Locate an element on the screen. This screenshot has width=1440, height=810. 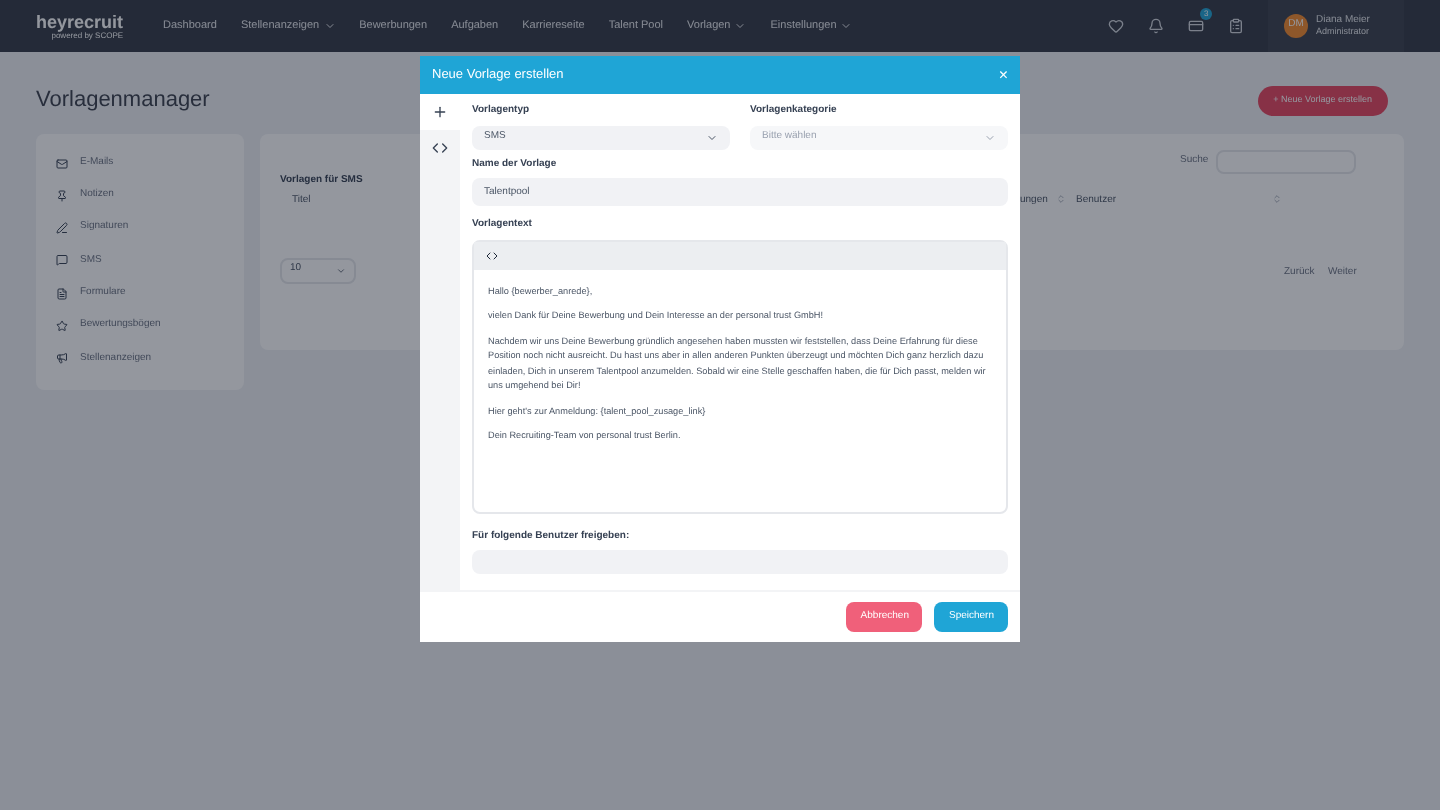
heart-icon is located at coordinates (1116, 26).